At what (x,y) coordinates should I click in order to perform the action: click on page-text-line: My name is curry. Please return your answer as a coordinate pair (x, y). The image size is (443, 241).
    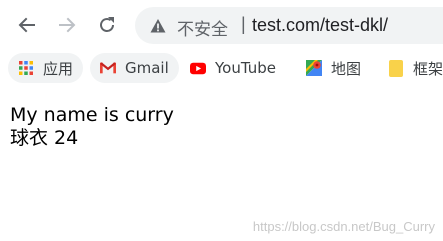
    Looking at the image, I should click on (92, 115).